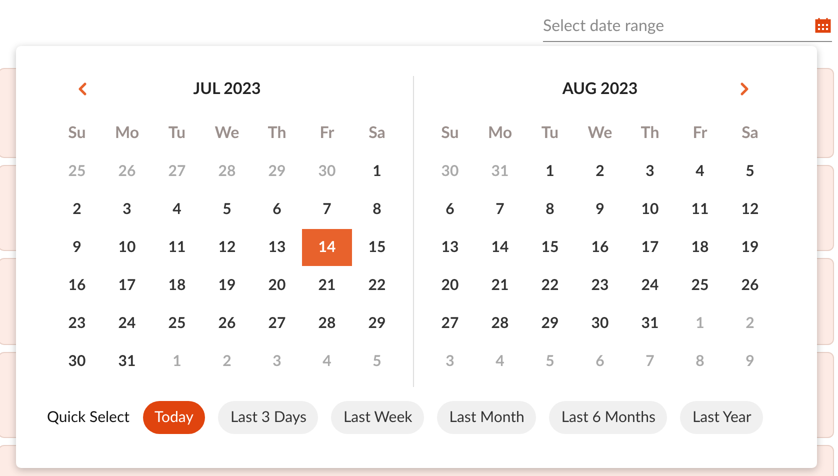 The height and width of the screenshot is (476, 838). What do you see at coordinates (608, 417) in the screenshot?
I see `quick-select-chip: Last 6 Months` at bounding box center [608, 417].